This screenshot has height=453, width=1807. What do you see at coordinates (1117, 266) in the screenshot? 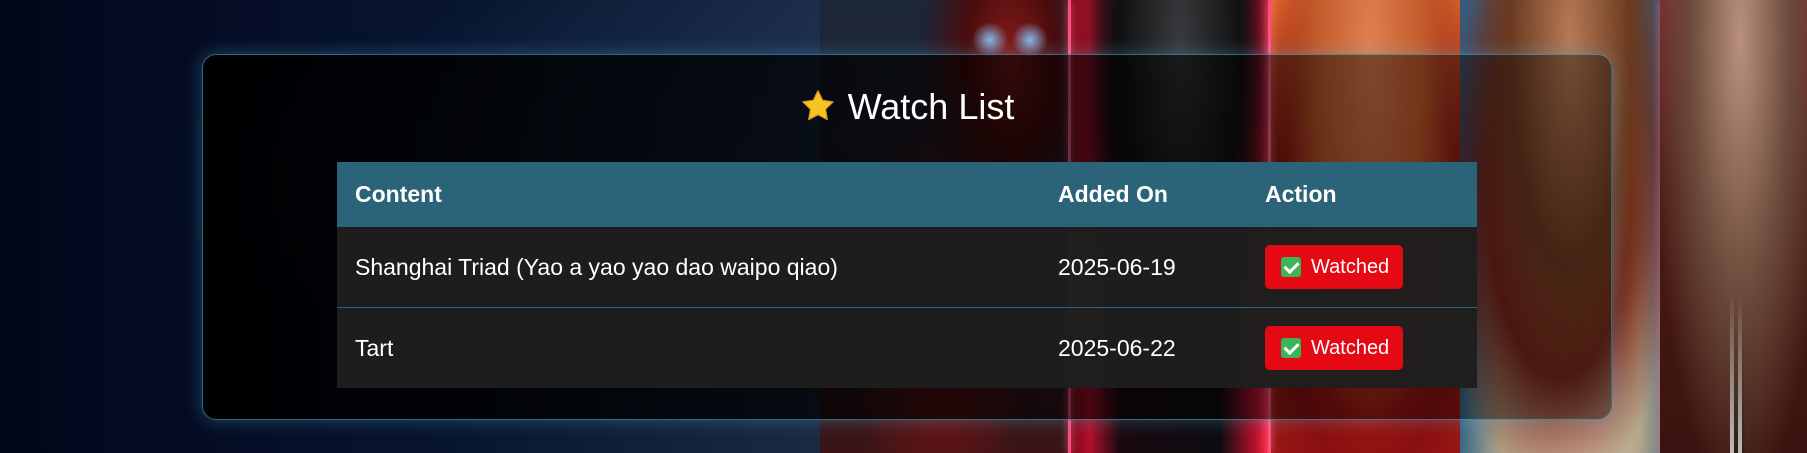
I see `added-on-cell: 2025-06-19` at bounding box center [1117, 266].